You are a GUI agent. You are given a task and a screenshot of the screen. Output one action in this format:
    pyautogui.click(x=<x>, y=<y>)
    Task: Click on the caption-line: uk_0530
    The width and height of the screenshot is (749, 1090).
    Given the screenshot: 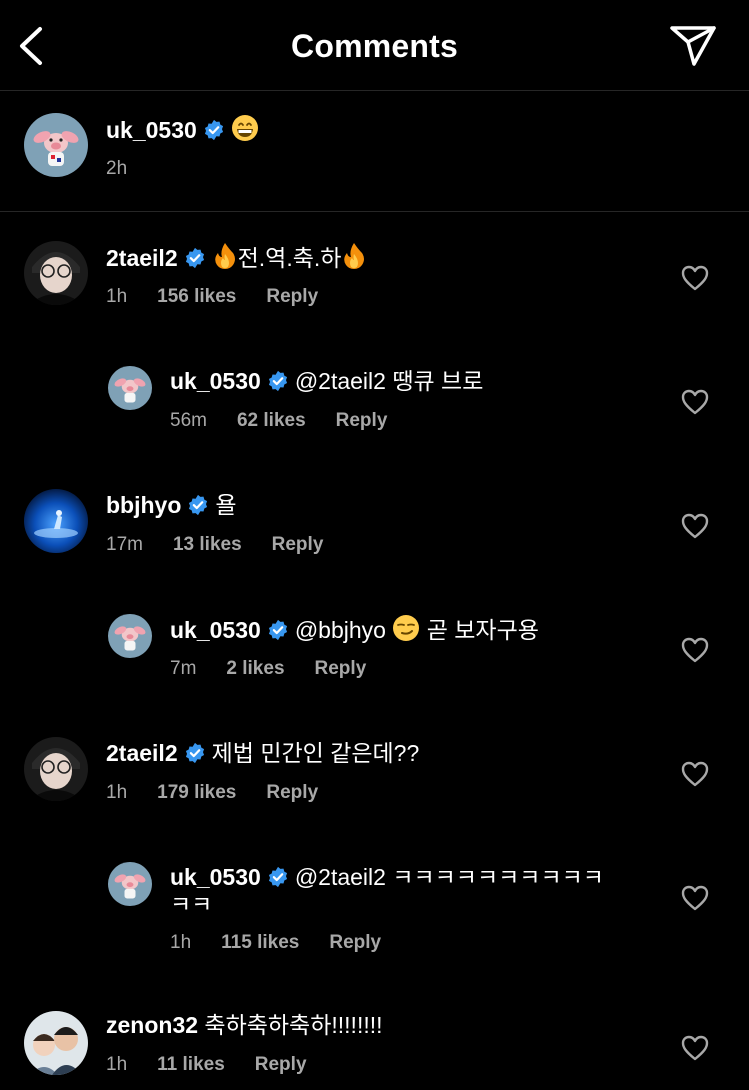 What is the action you would take?
    pyautogui.click(x=182, y=129)
    